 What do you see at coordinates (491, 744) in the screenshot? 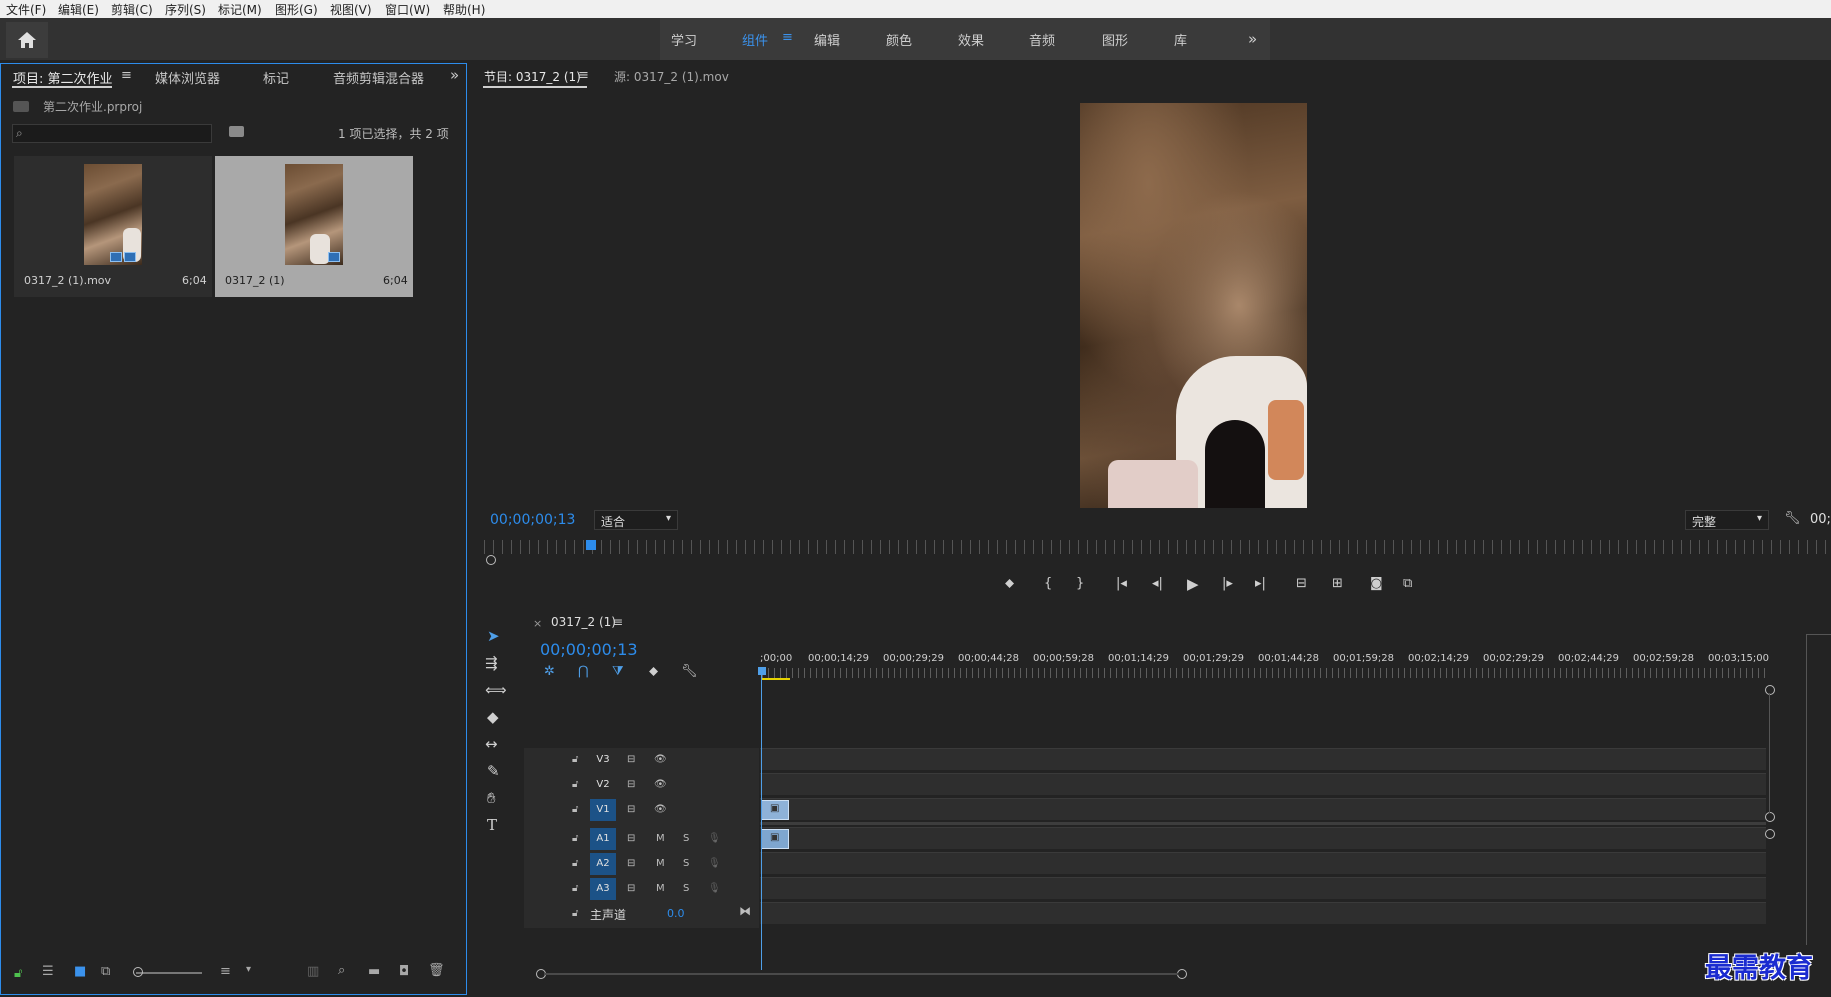
I see `slip-tool-icon: ↔` at bounding box center [491, 744].